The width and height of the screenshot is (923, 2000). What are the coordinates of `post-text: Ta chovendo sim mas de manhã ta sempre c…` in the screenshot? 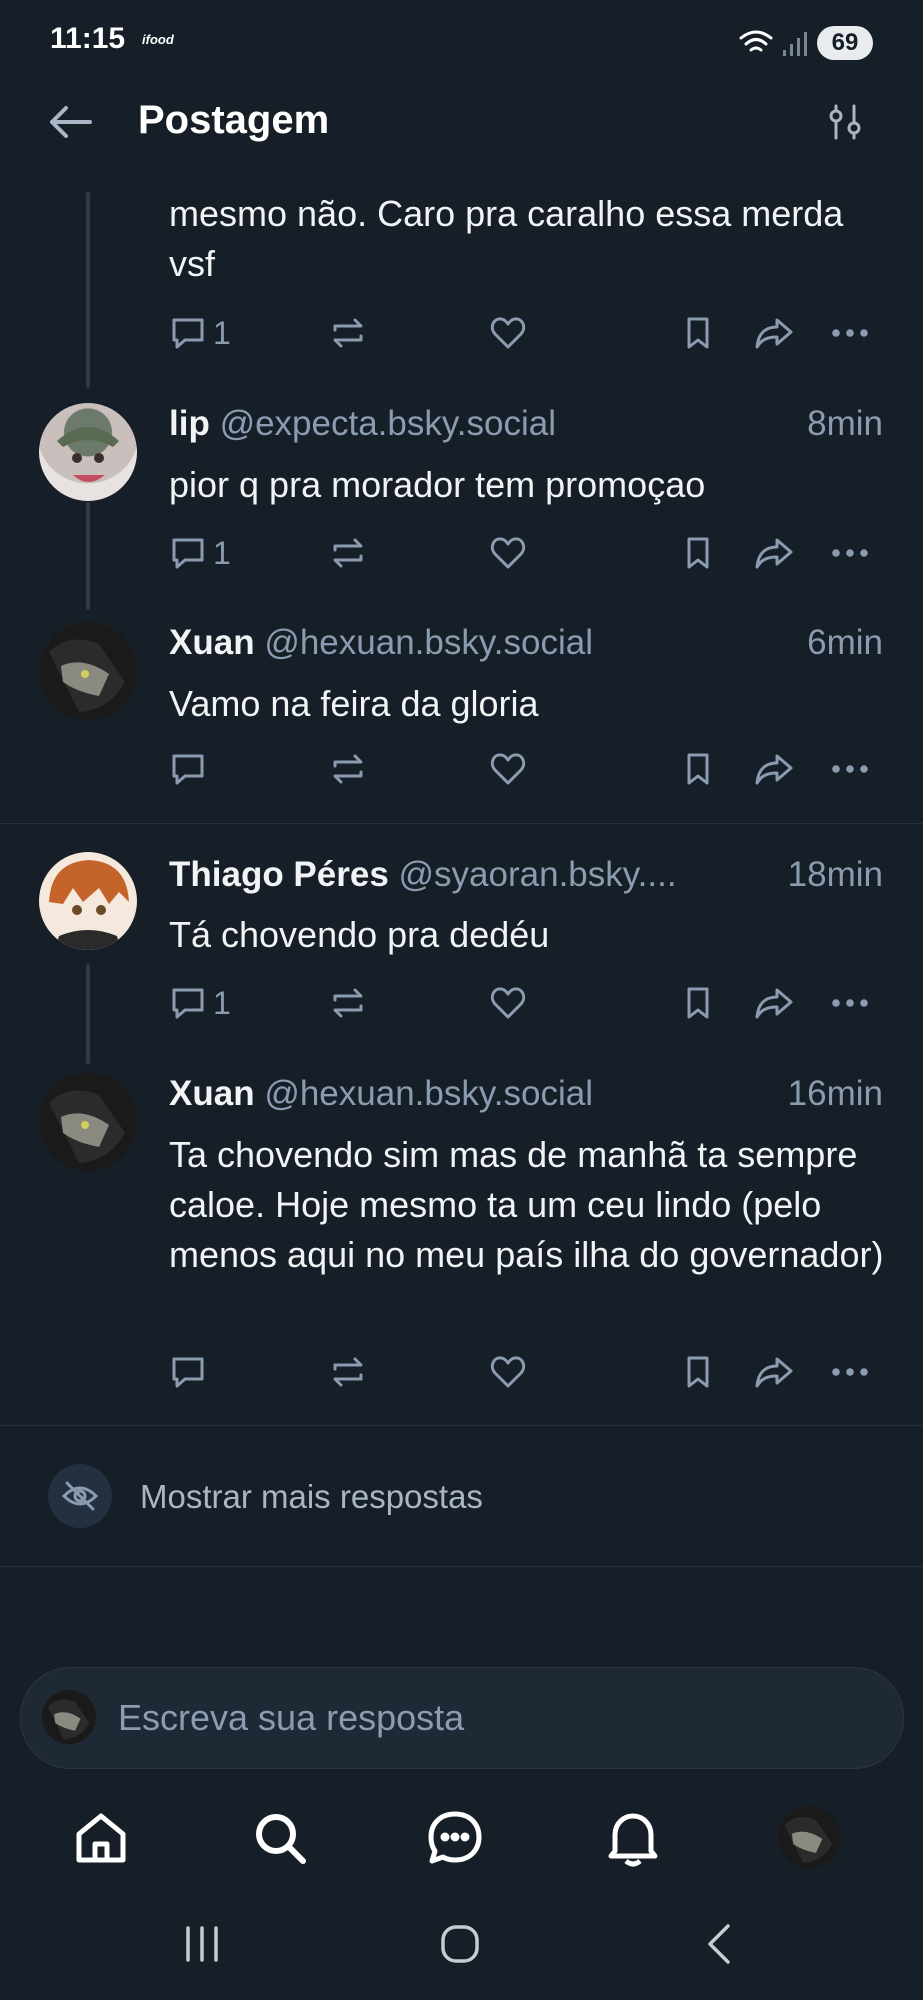 It's located at (526, 1204).